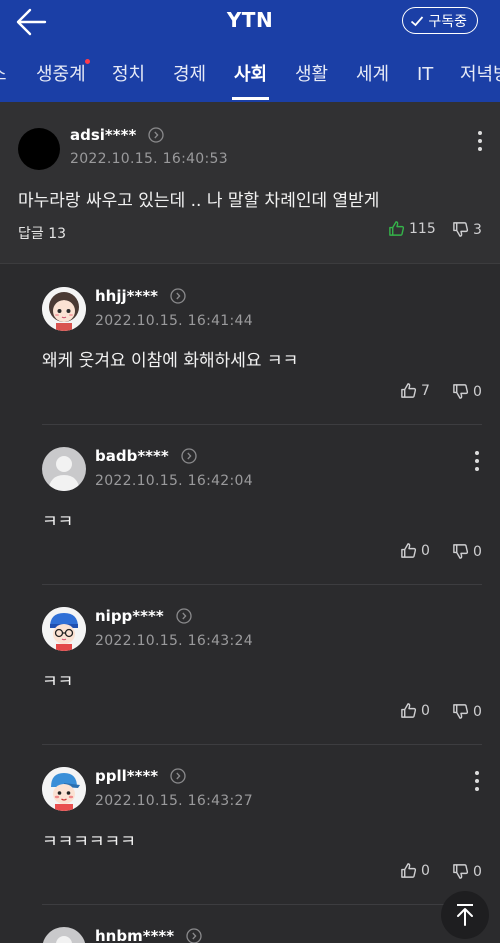  What do you see at coordinates (3, 73) in the screenshot?
I see `tab-partial-left: 스` at bounding box center [3, 73].